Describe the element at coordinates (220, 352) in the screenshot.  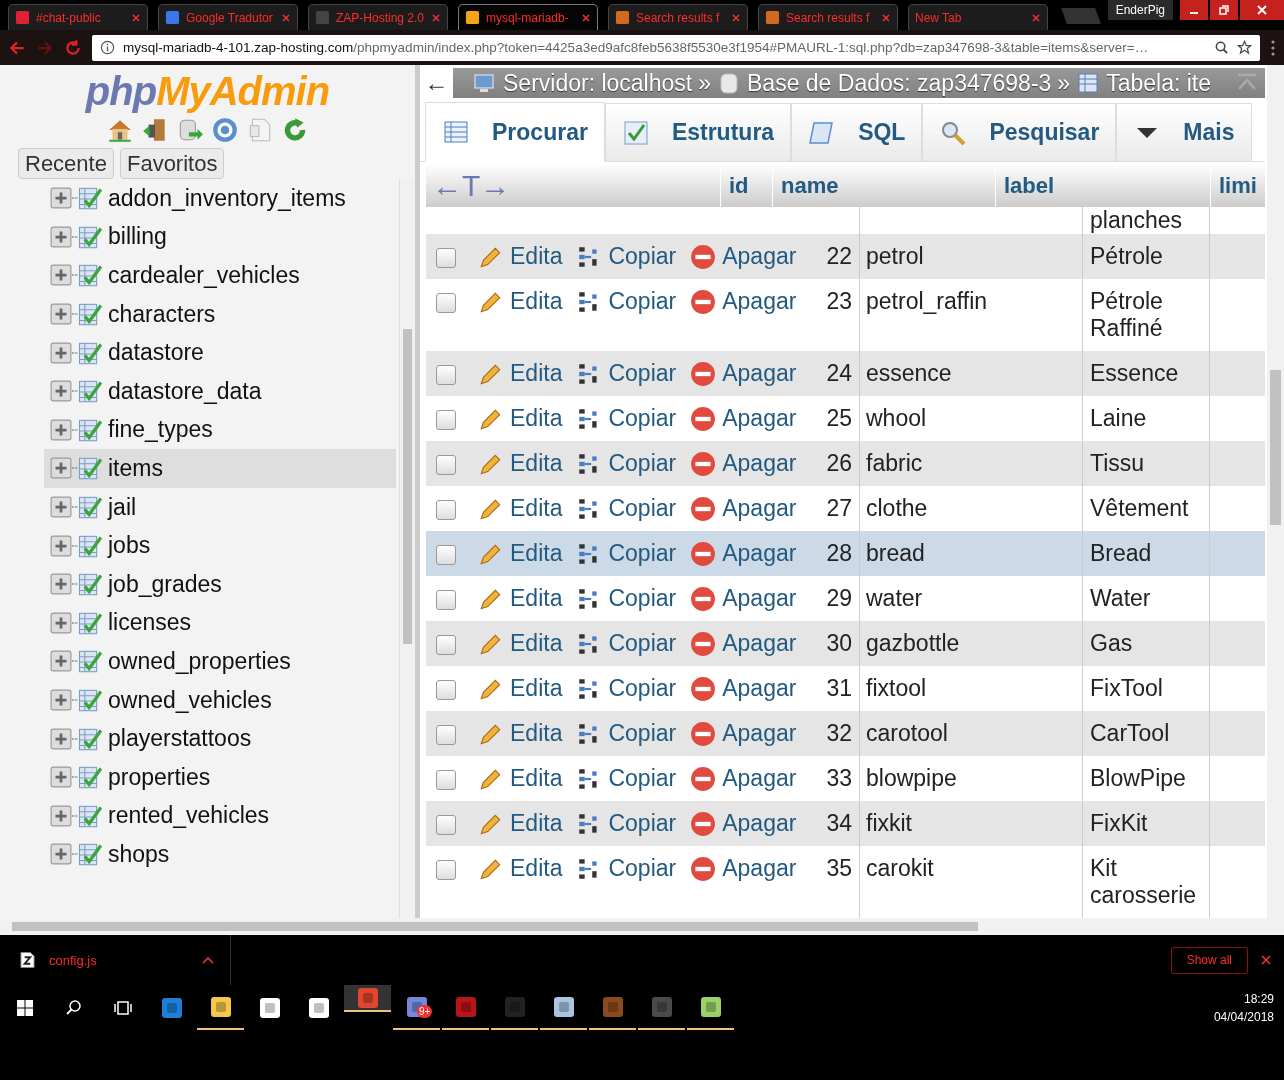
I see `table-item: datastore` at that location.